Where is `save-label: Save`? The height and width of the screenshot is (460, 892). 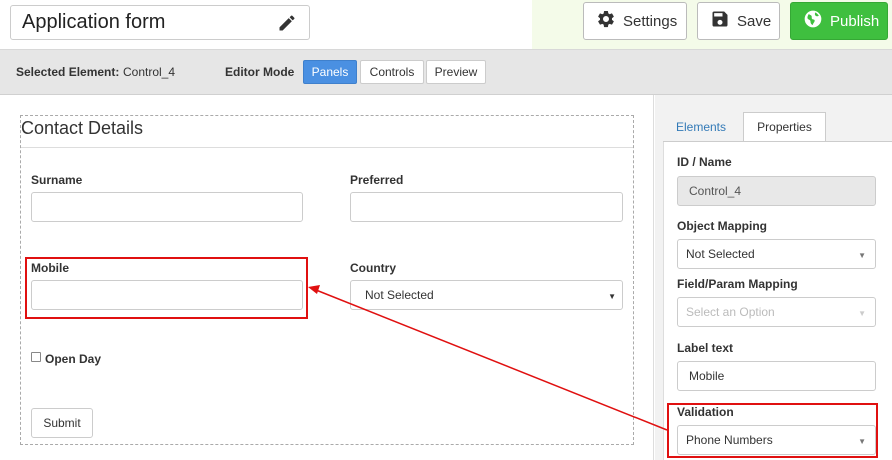 save-label: Save is located at coordinates (754, 21).